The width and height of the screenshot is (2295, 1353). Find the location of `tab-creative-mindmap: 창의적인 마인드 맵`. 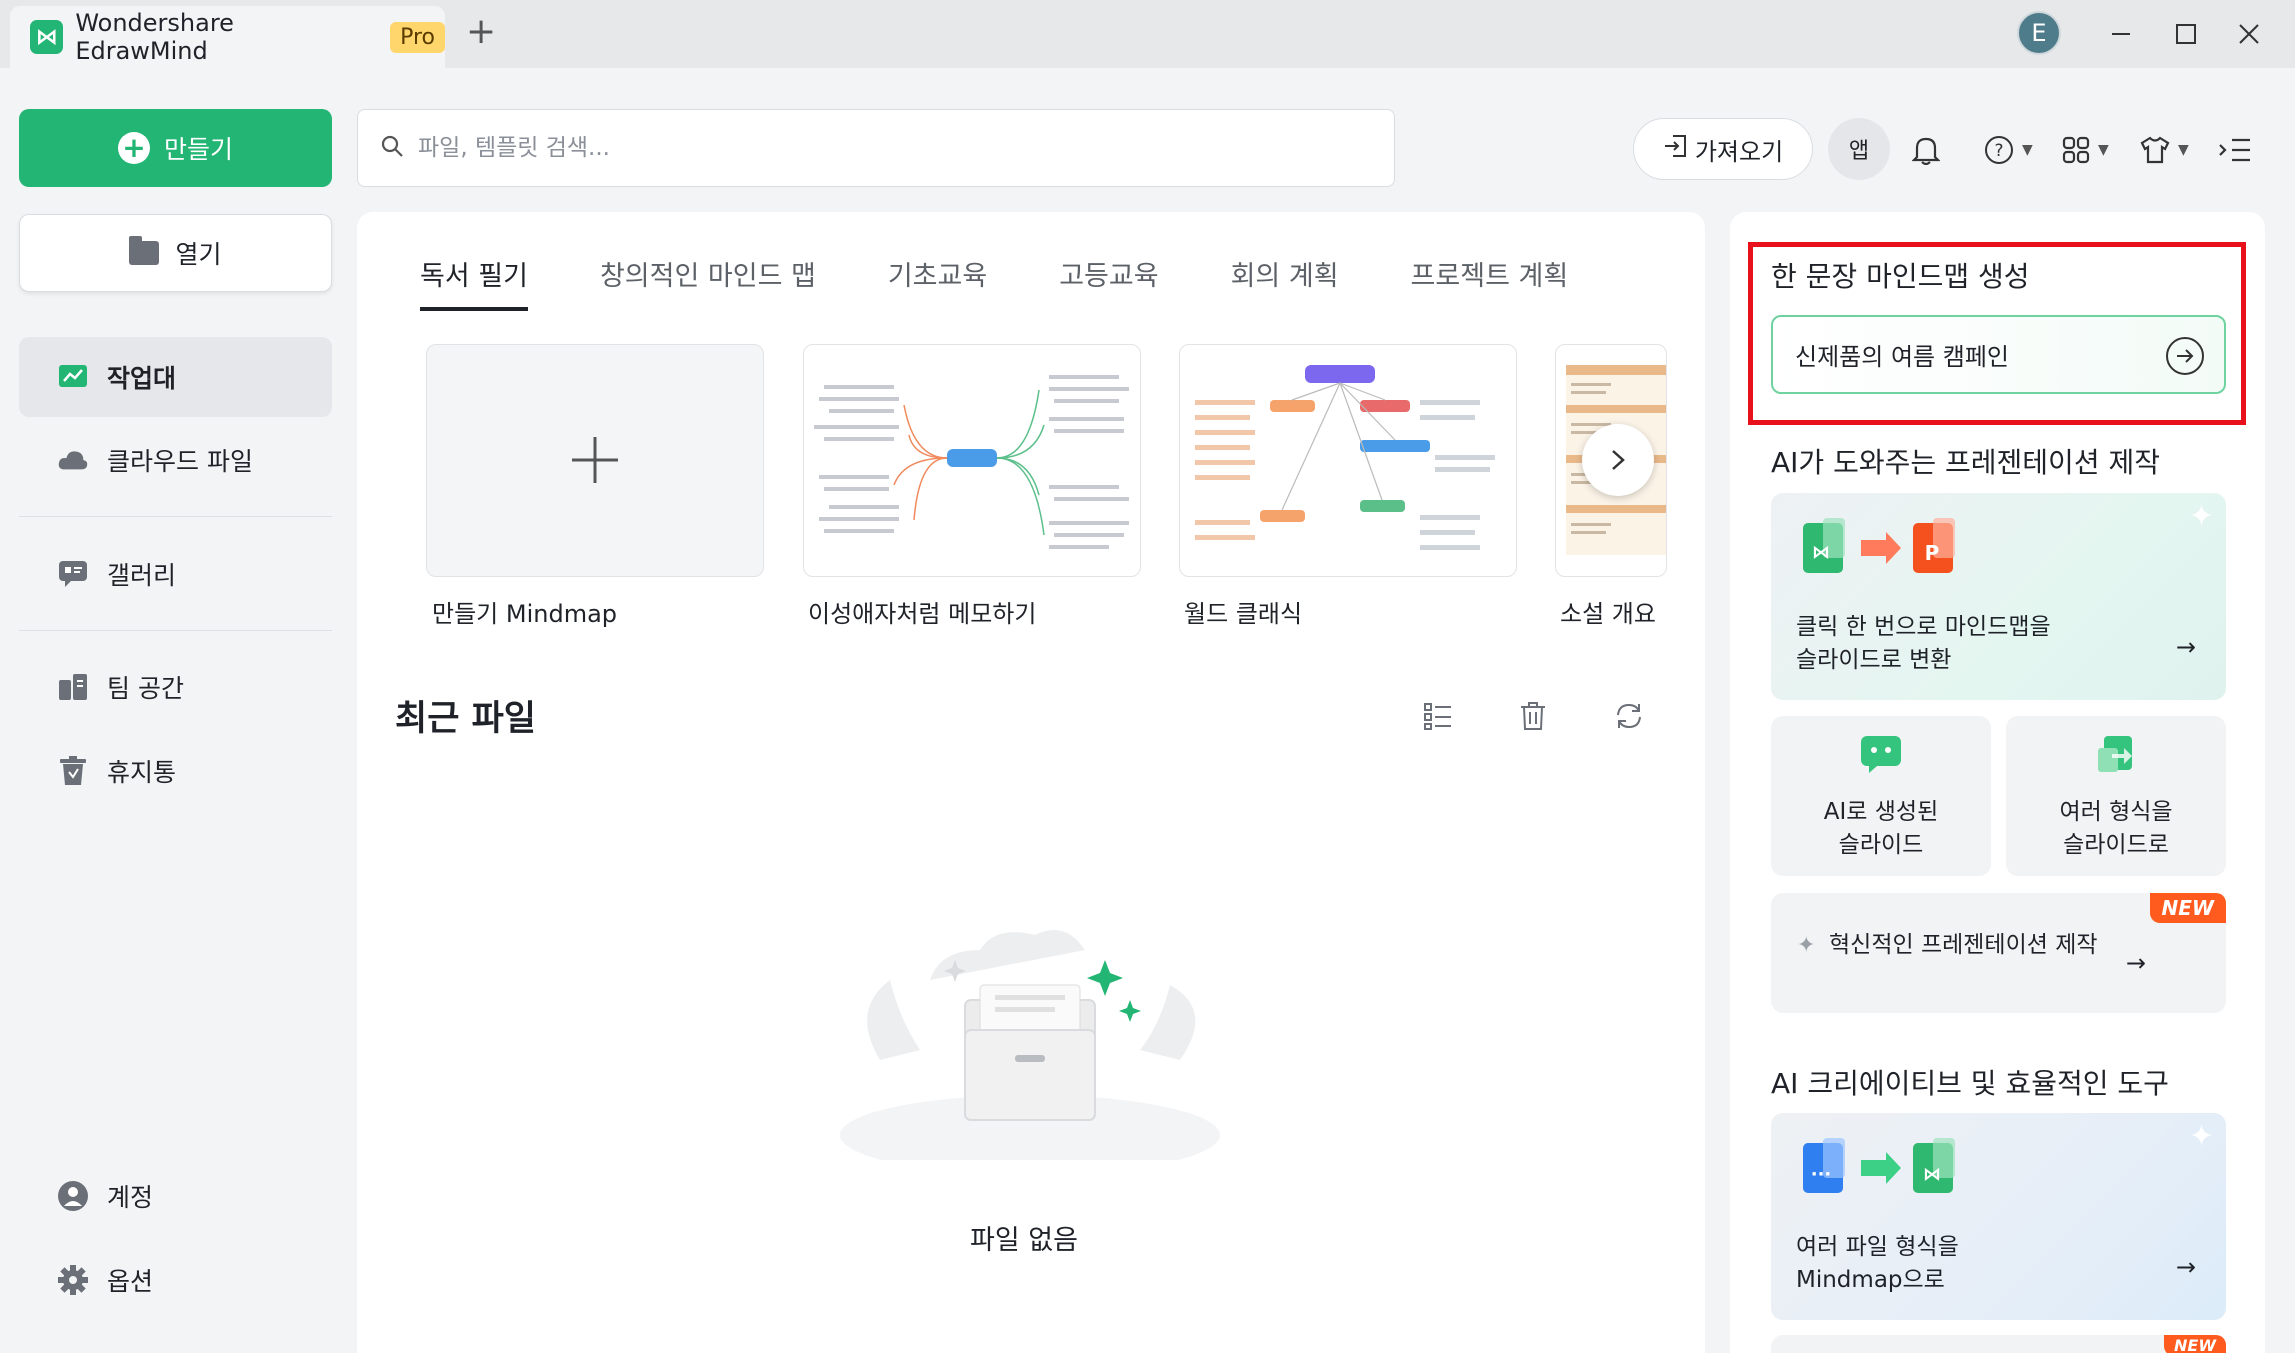

tab-creative-mindmap: 창의적인 마인드 맵 is located at coordinates (708, 282).